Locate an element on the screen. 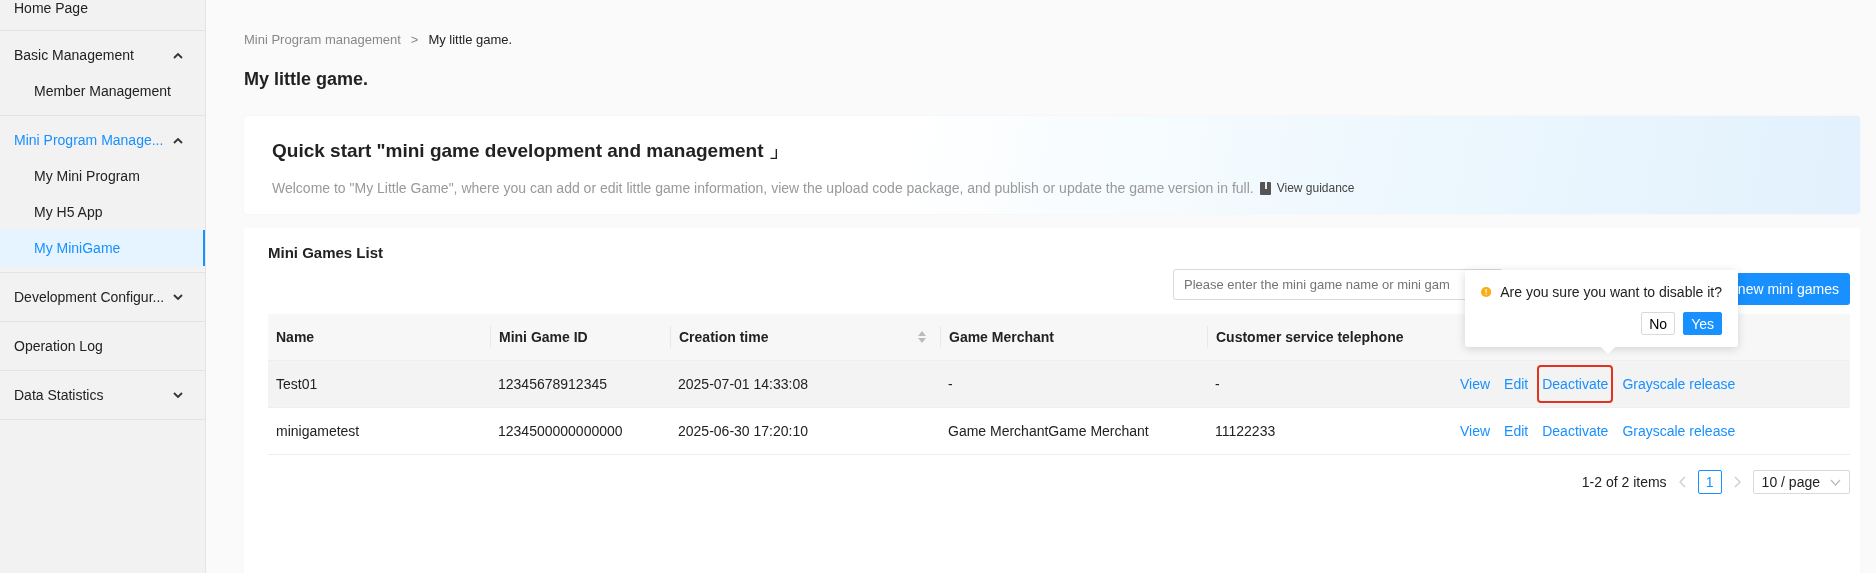  breadcrumb-item: My little game. is located at coordinates (470, 39).